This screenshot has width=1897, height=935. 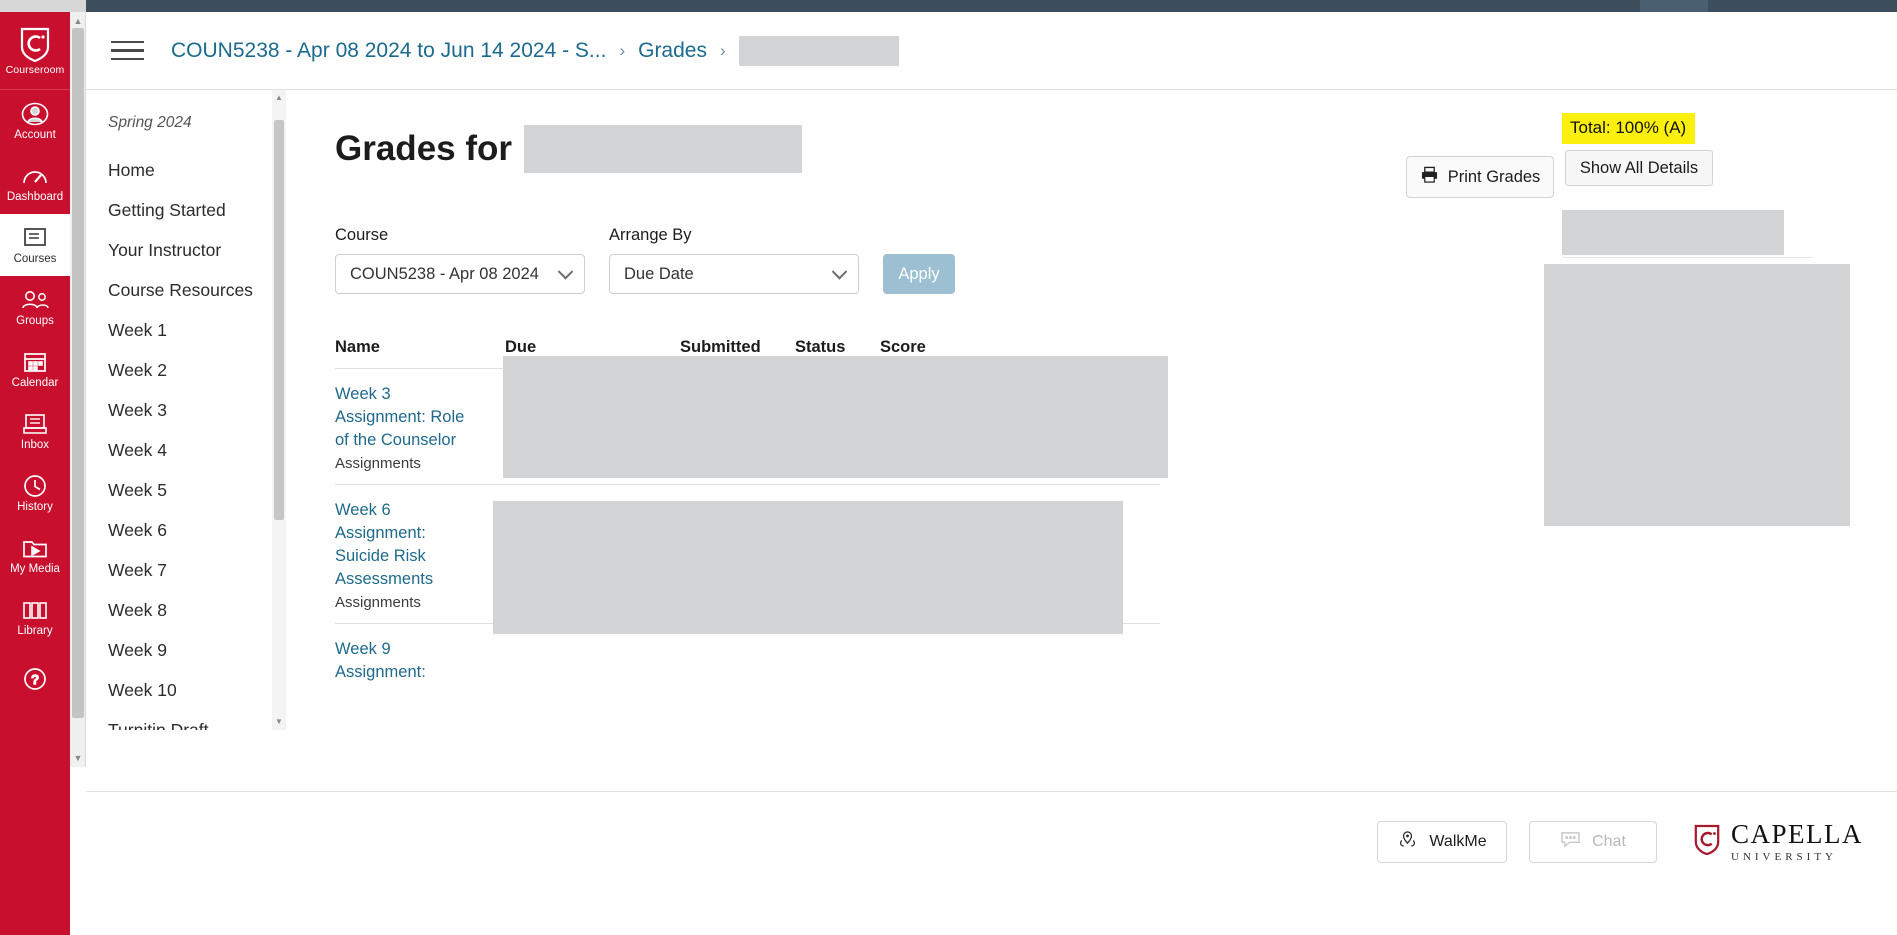 I want to click on column-header-score: Score, so click(x=903, y=347).